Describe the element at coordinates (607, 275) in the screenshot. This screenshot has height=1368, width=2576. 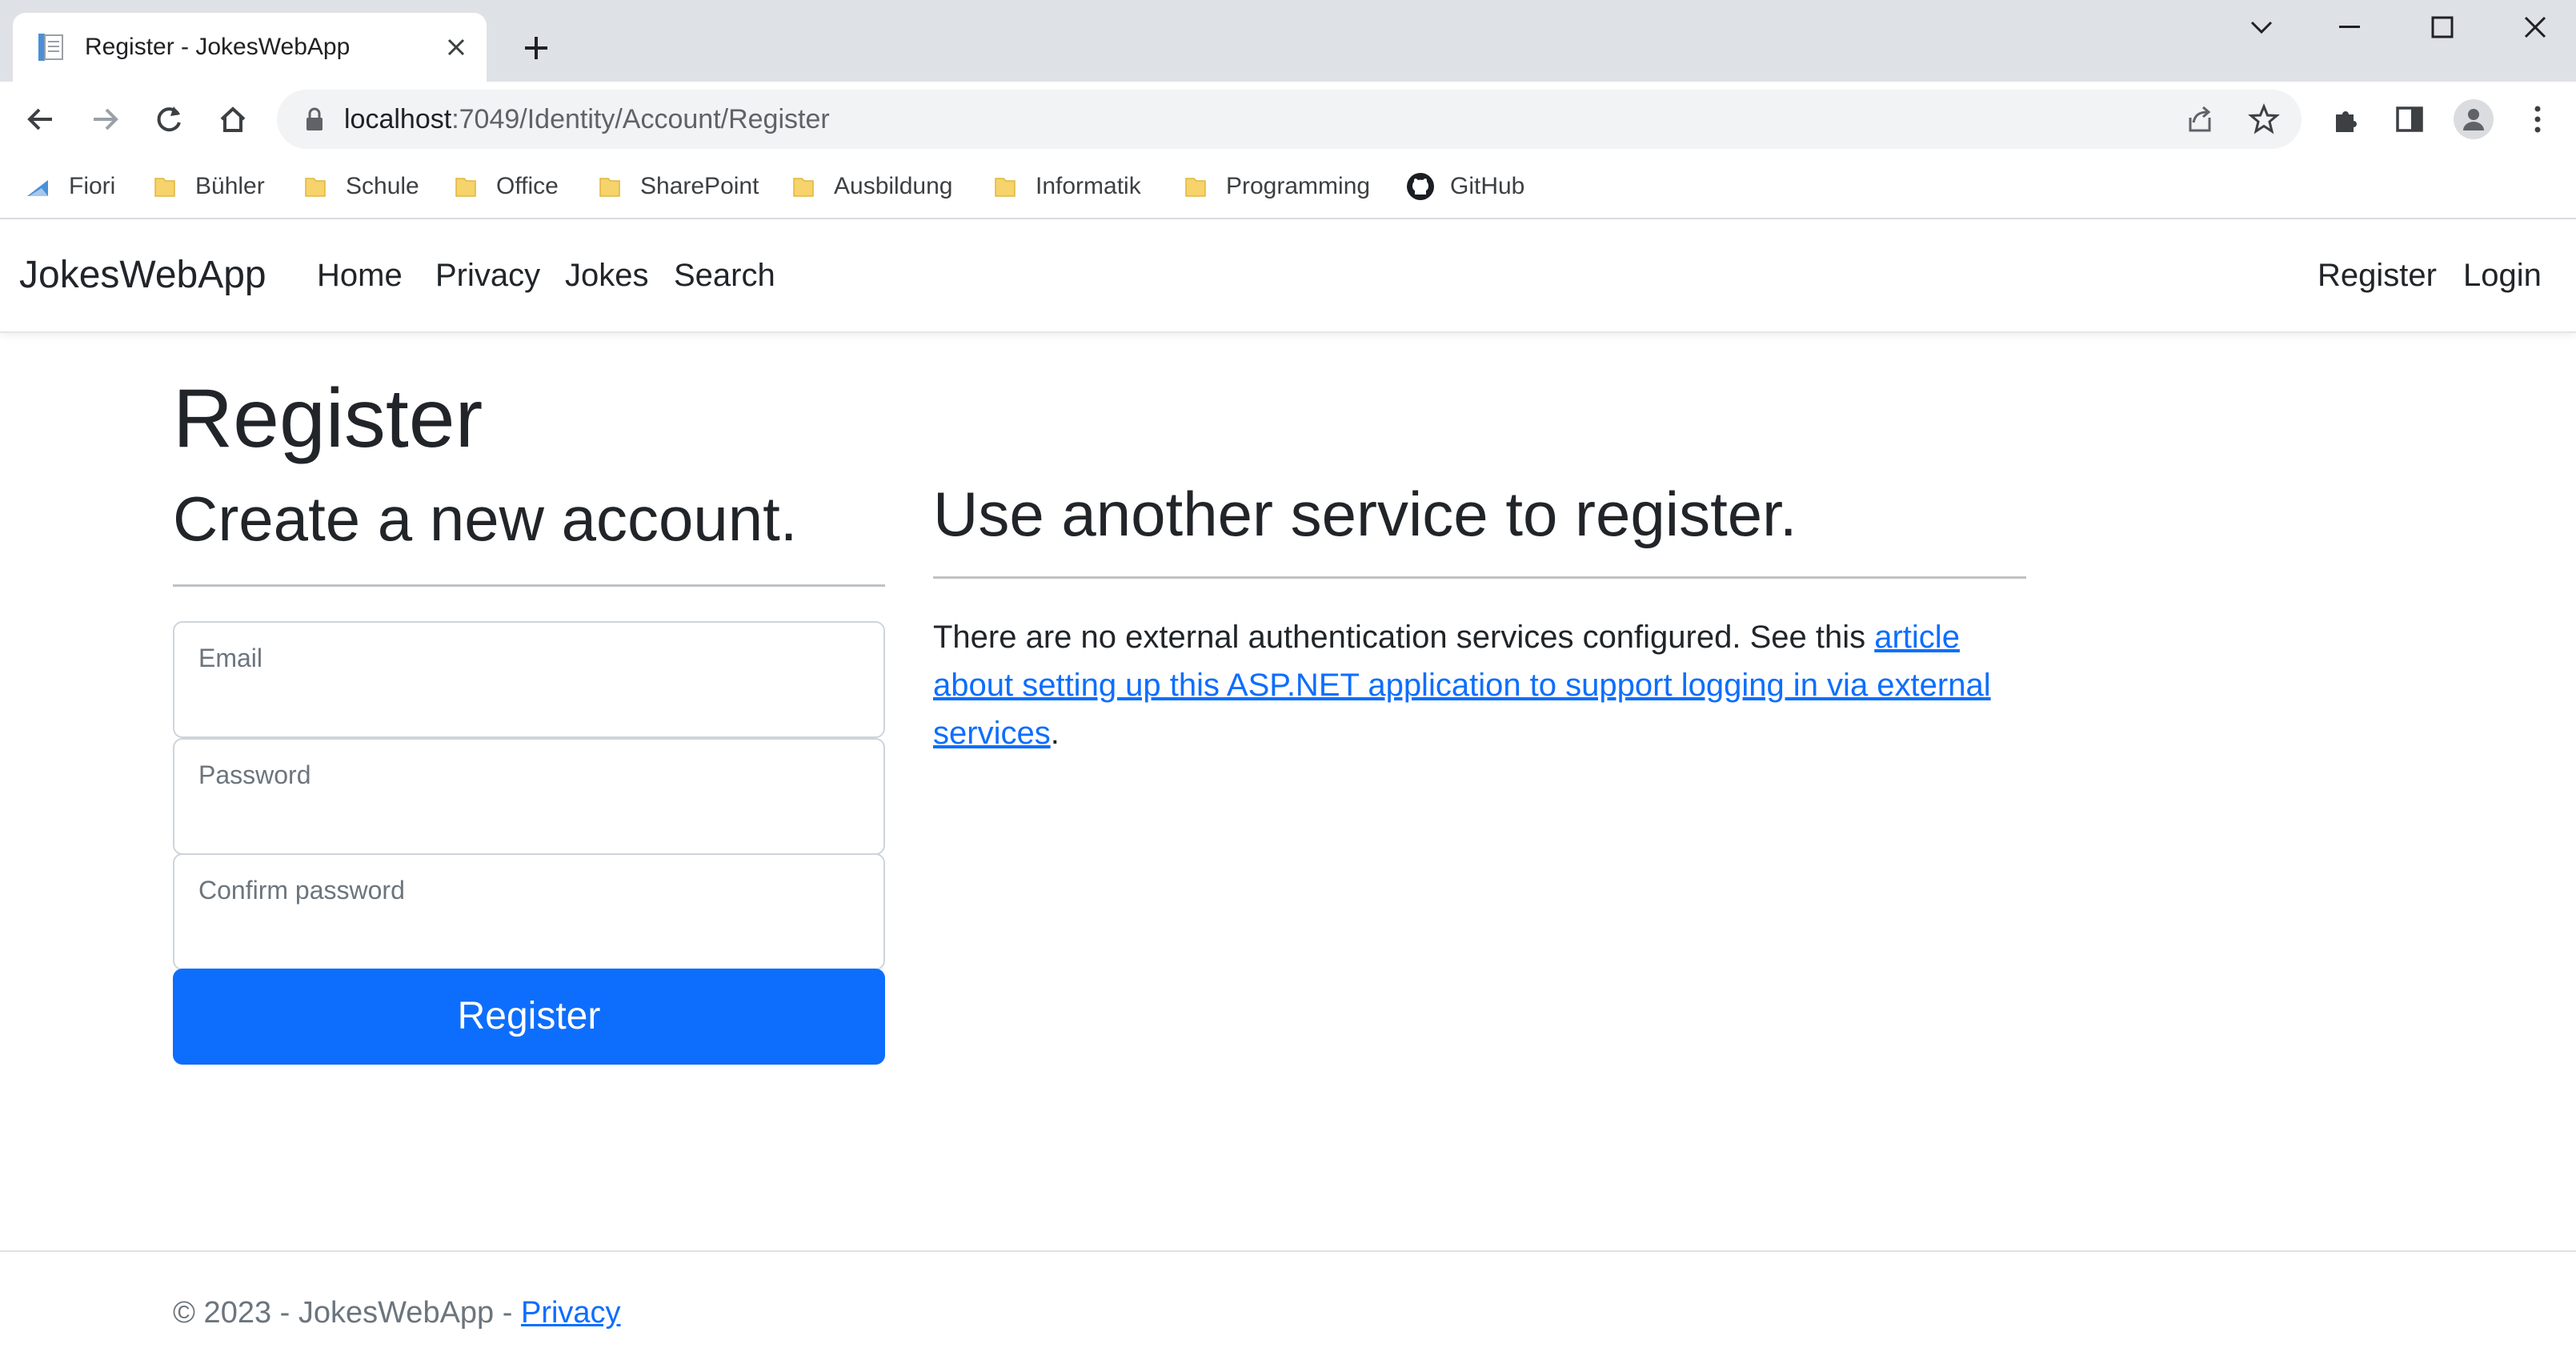
I see `nav-link-jokes: Jokes` at that location.